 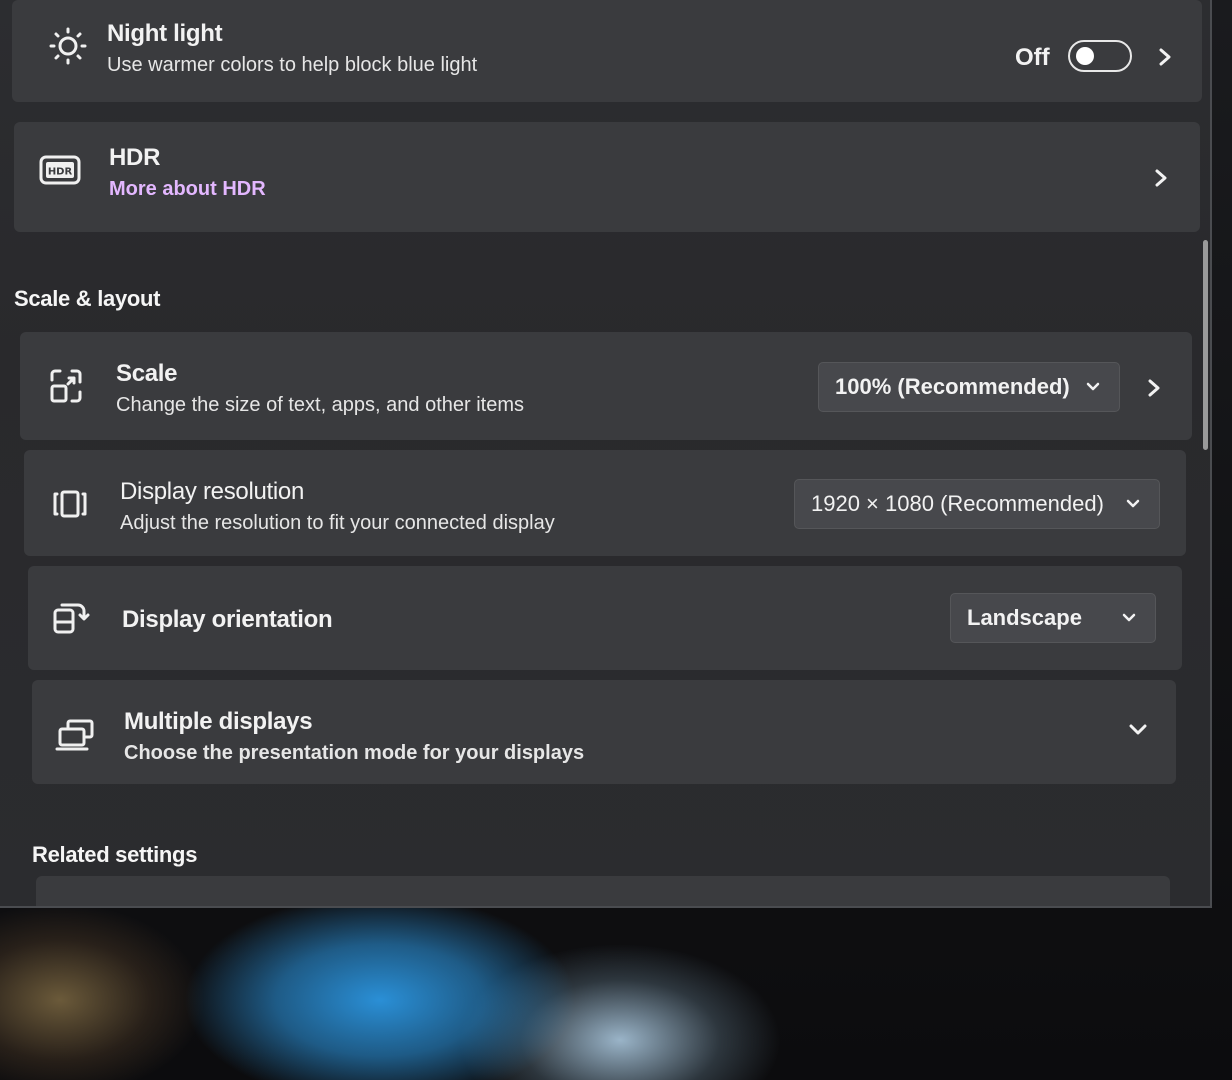 What do you see at coordinates (70, 504) in the screenshot?
I see `resolution-icon` at bounding box center [70, 504].